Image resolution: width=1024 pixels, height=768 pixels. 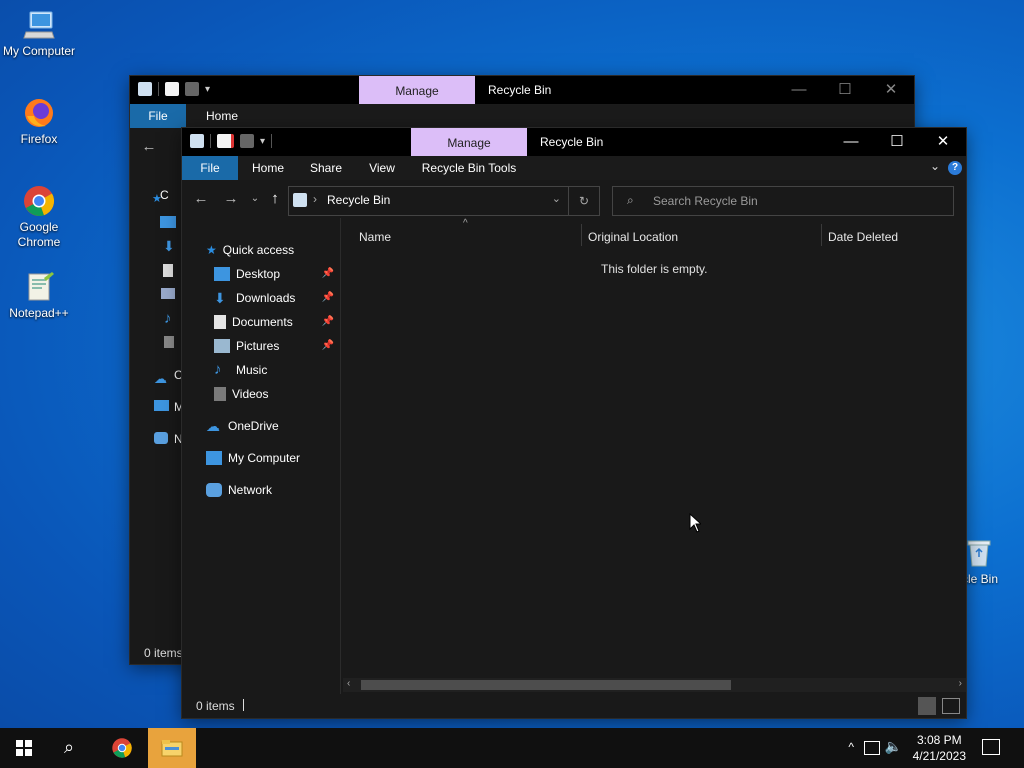 I want to click on tab-recycle-bin-tools: Recycle Bin Tools, so click(x=469, y=168).